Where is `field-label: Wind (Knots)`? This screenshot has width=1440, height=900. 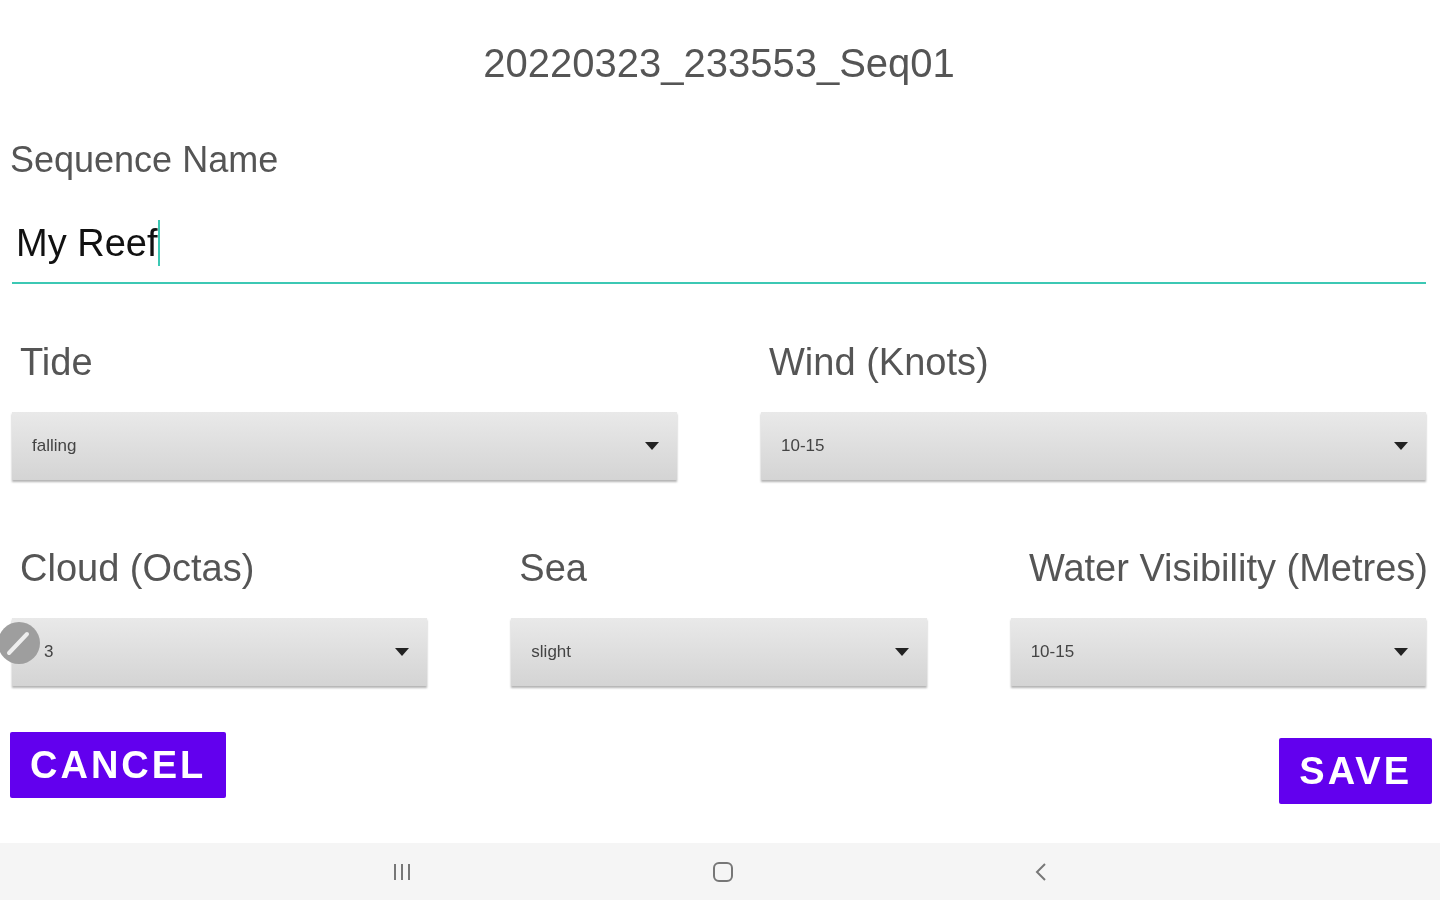
field-label: Wind (Knots) is located at coordinates (879, 362).